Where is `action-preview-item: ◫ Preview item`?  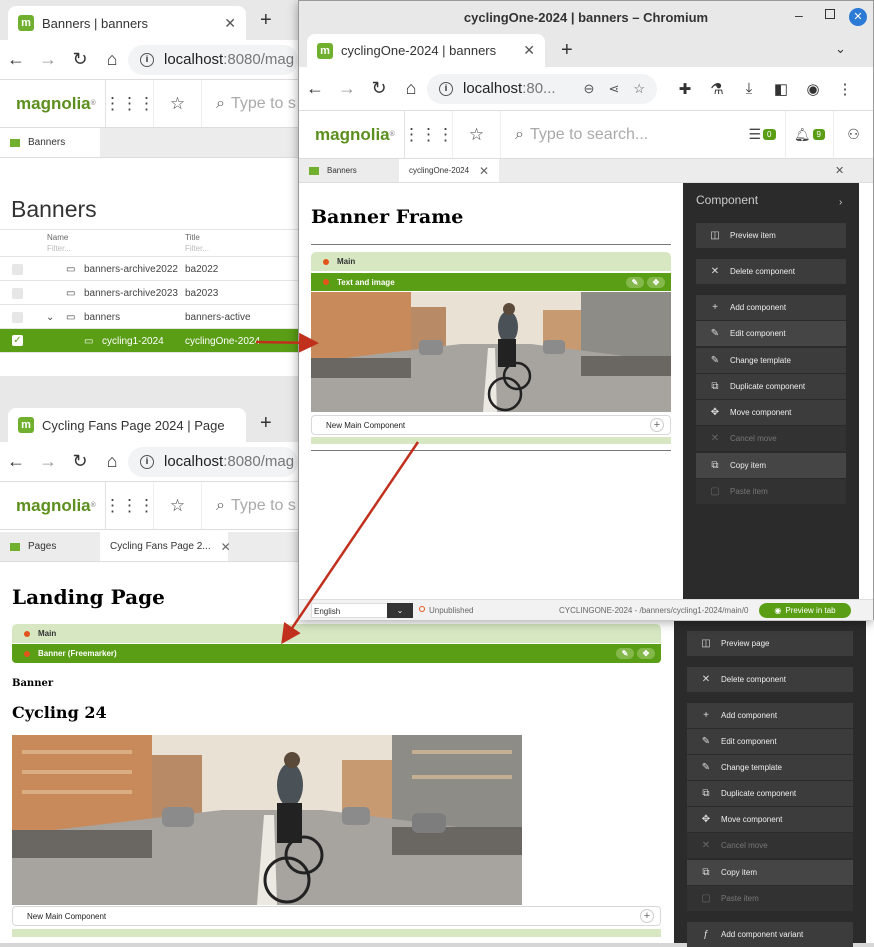
action-preview-item: ◫ Preview item is located at coordinates (771, 235).